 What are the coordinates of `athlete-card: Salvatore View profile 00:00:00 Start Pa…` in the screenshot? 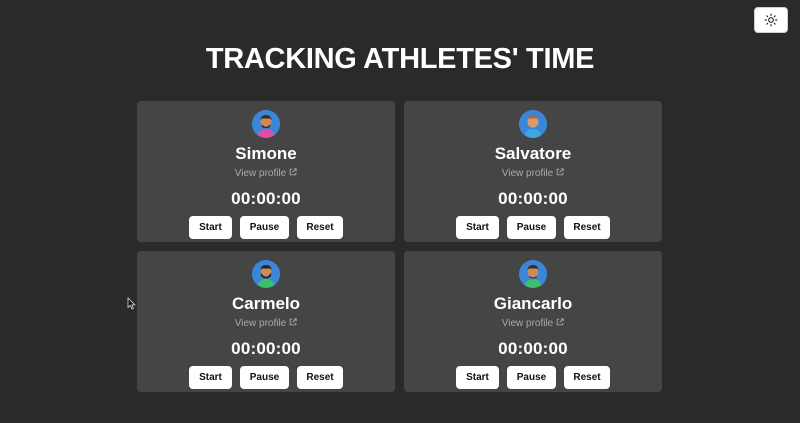 It's located at (533, 171).